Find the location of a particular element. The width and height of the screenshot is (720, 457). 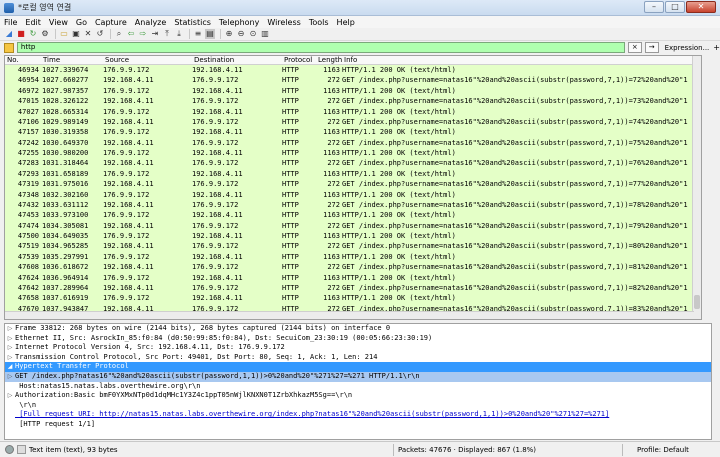

scrollbar-thumb is located at coordinates (697, 302).